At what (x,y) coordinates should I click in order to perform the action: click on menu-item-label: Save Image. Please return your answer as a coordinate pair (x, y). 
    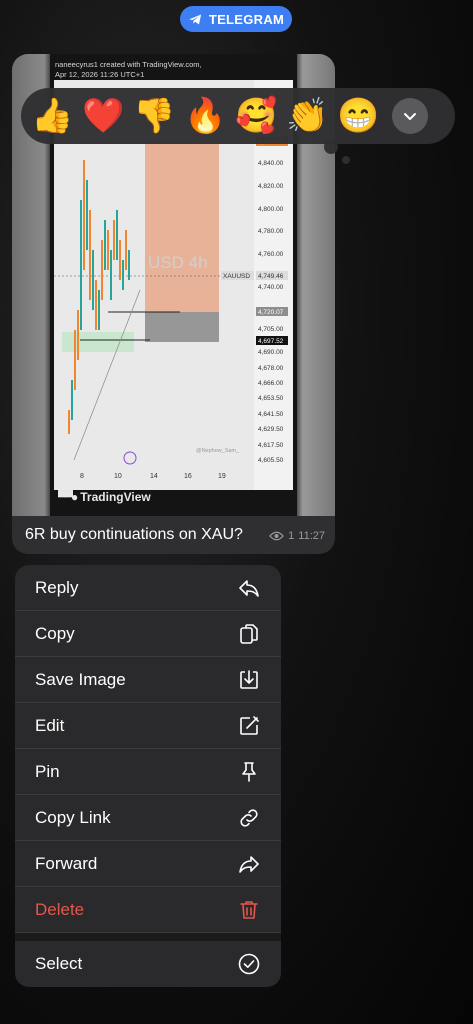
    Looking at the image, I should click on (80, 679).